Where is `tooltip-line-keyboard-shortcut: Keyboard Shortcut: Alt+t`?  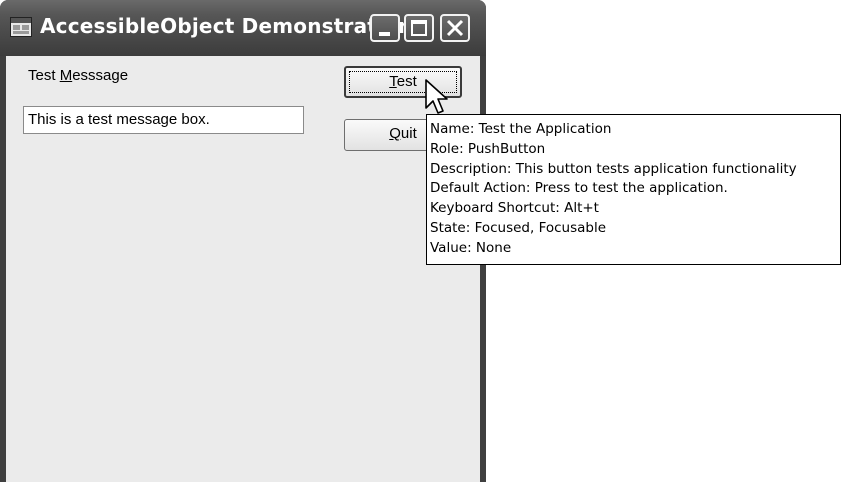 tooltip-line-keyboard-shortcut: Keyboard Shortcut: Alt+t is located at coordinates (514, 208).